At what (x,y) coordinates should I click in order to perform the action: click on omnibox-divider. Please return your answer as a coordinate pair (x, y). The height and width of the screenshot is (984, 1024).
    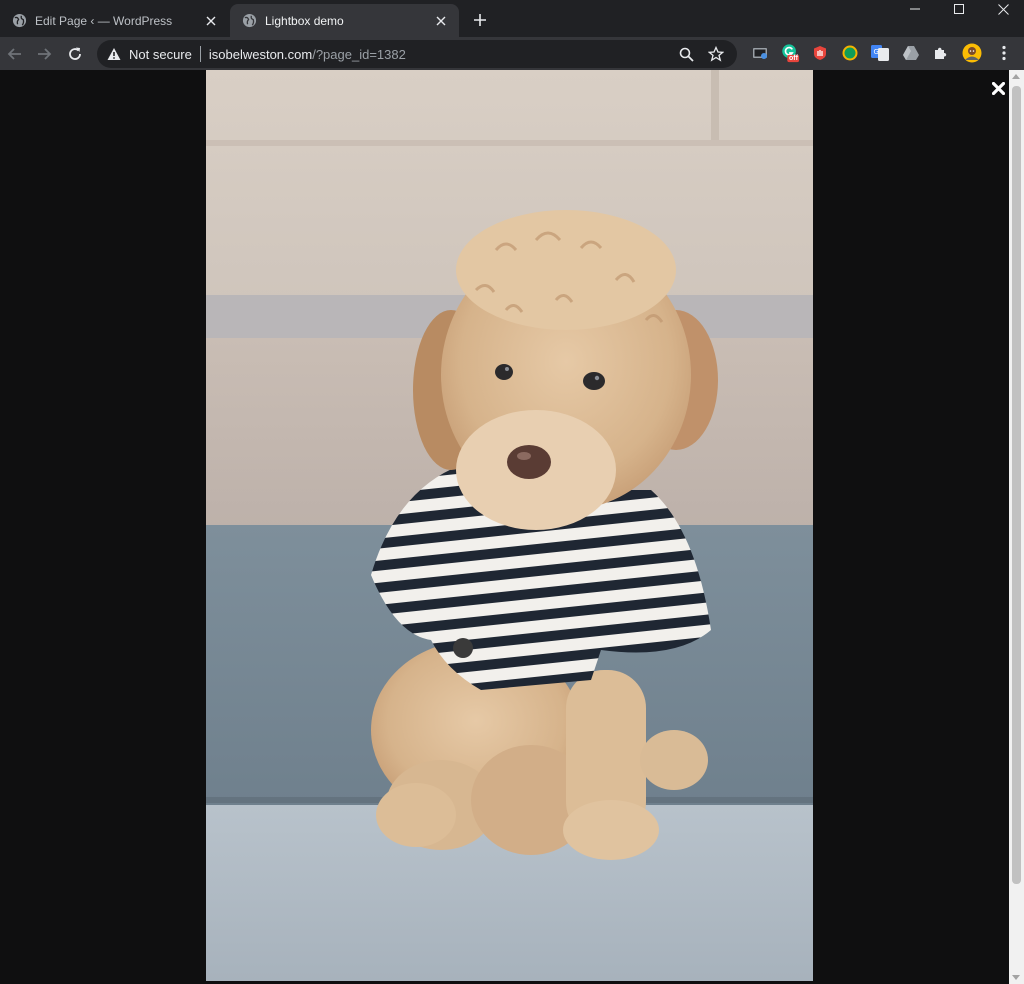
    Looking at the image, I should click on (200, 54).